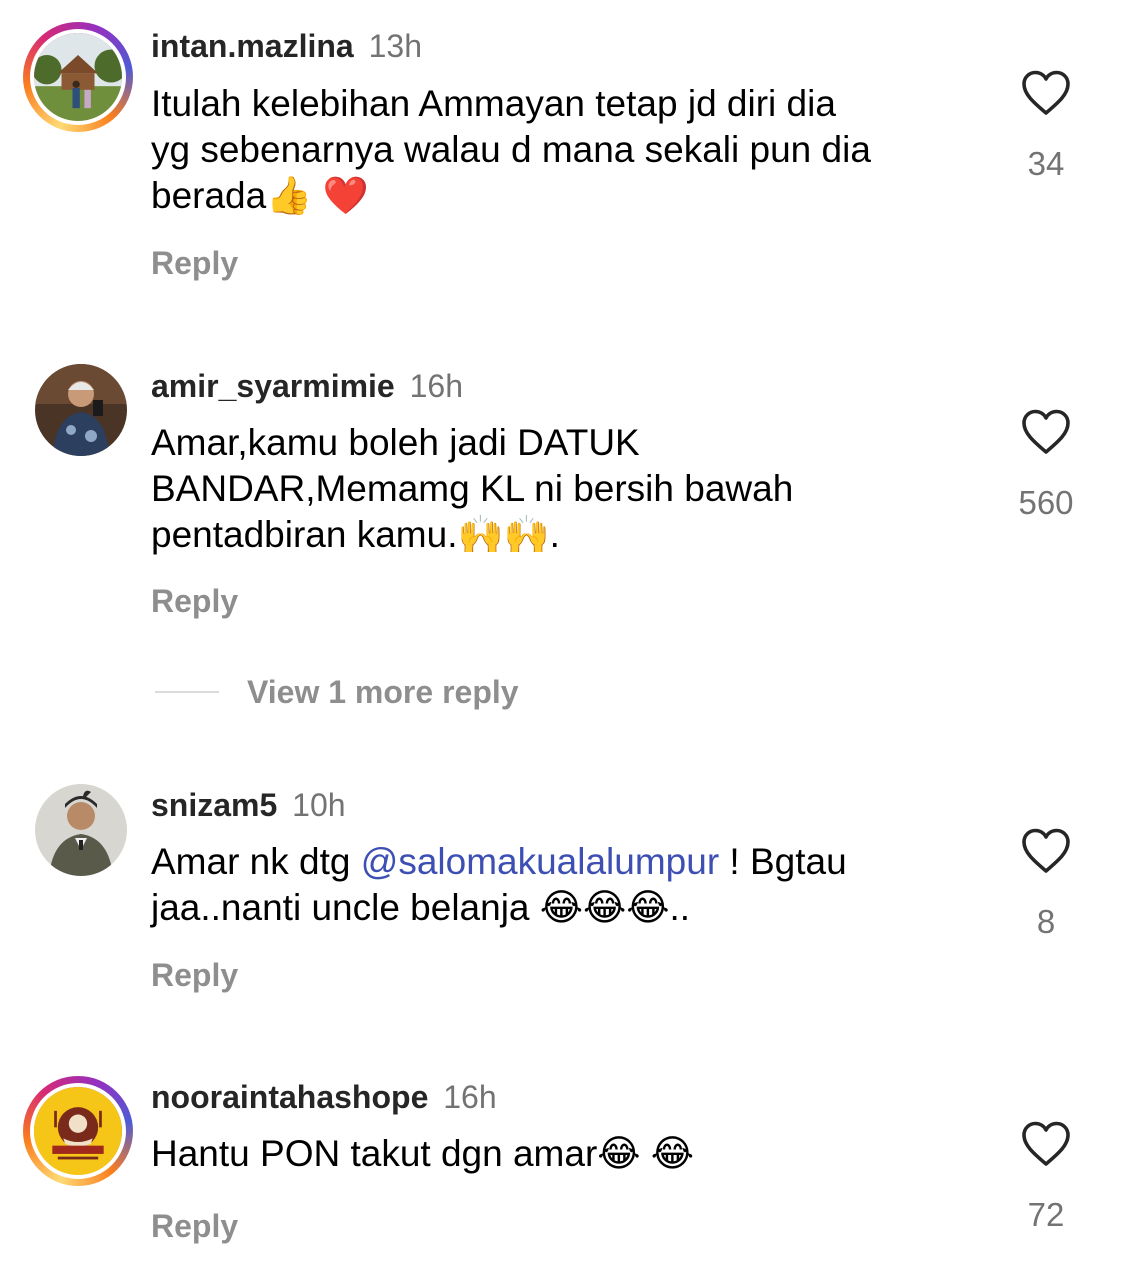  I want to click on view-more-label: View 1 more reply, so click(383, 691).